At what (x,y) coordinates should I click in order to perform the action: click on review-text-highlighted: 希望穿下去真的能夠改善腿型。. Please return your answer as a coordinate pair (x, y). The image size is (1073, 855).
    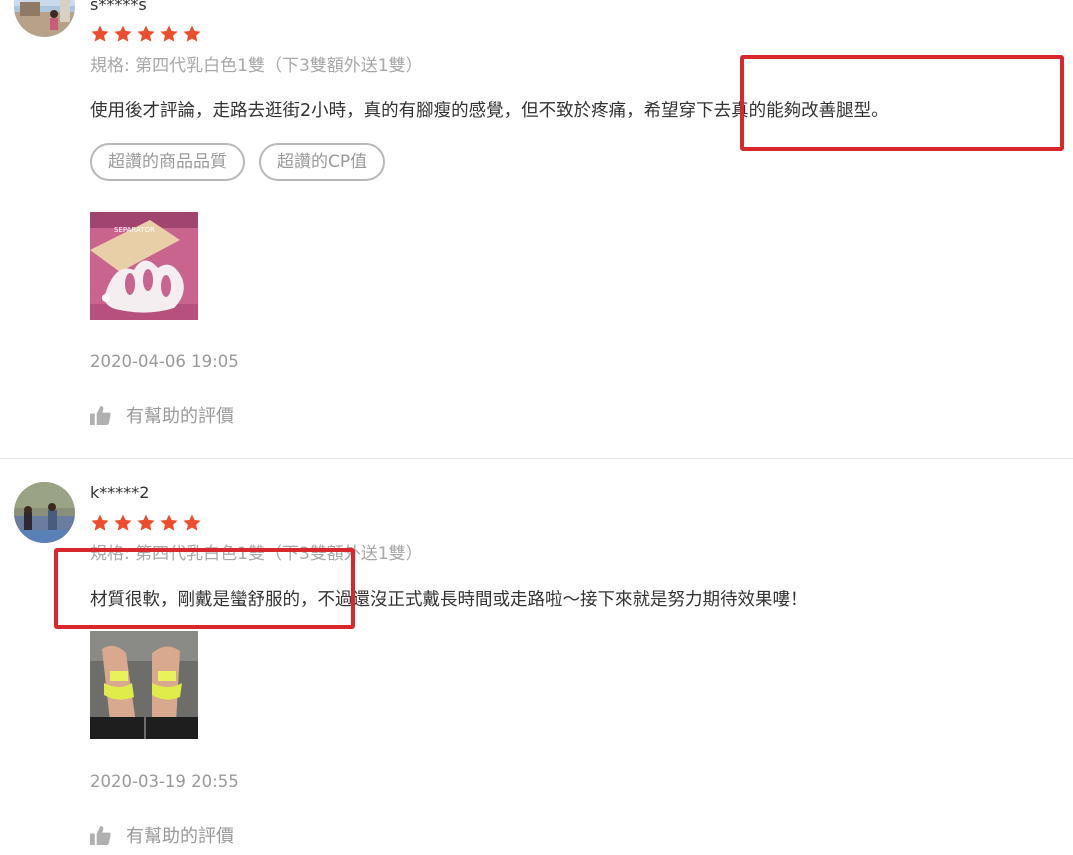
    Looking at the image, I should click on (766, 111).